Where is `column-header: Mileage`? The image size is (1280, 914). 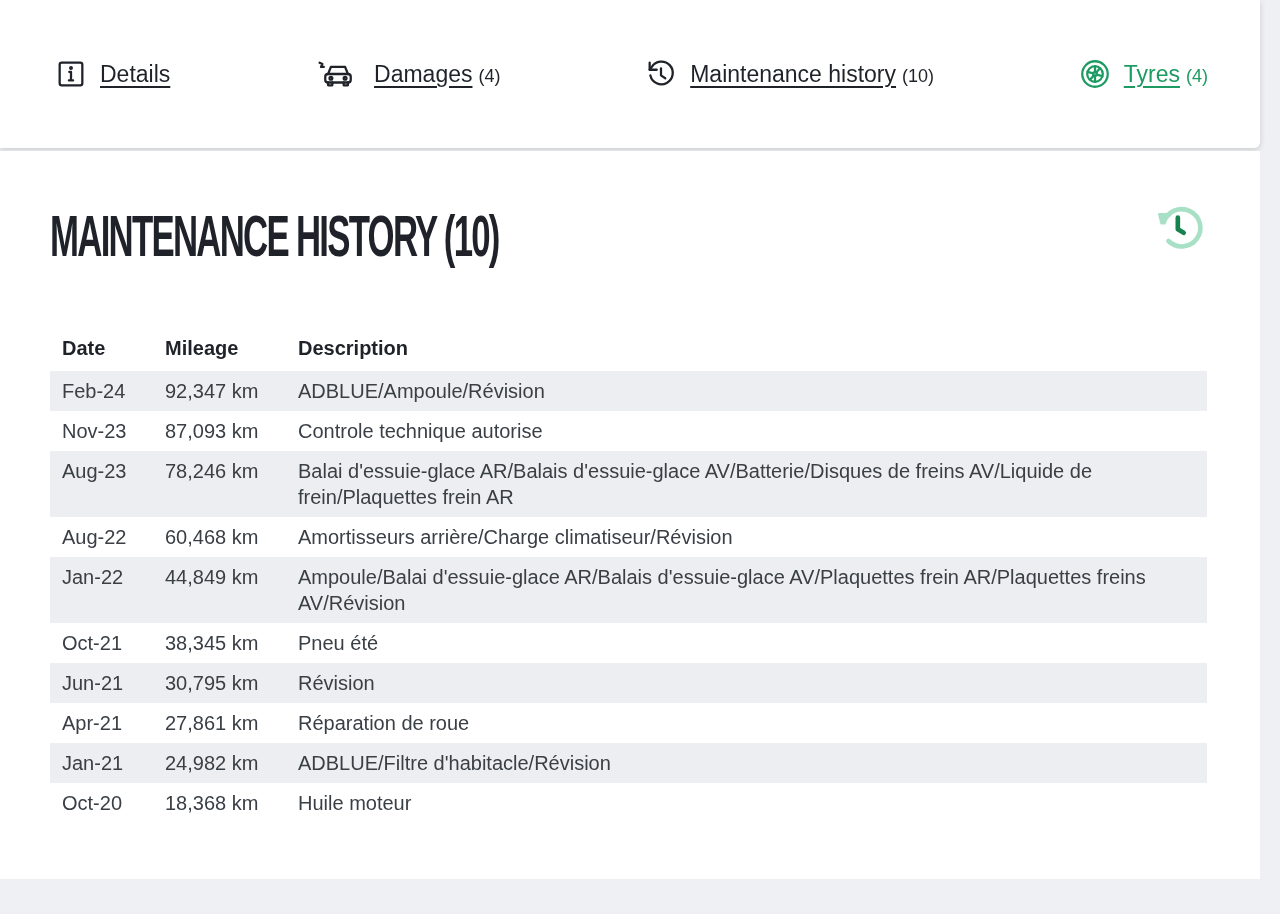
column-header: Mileage is located at coordinates (219, 348).